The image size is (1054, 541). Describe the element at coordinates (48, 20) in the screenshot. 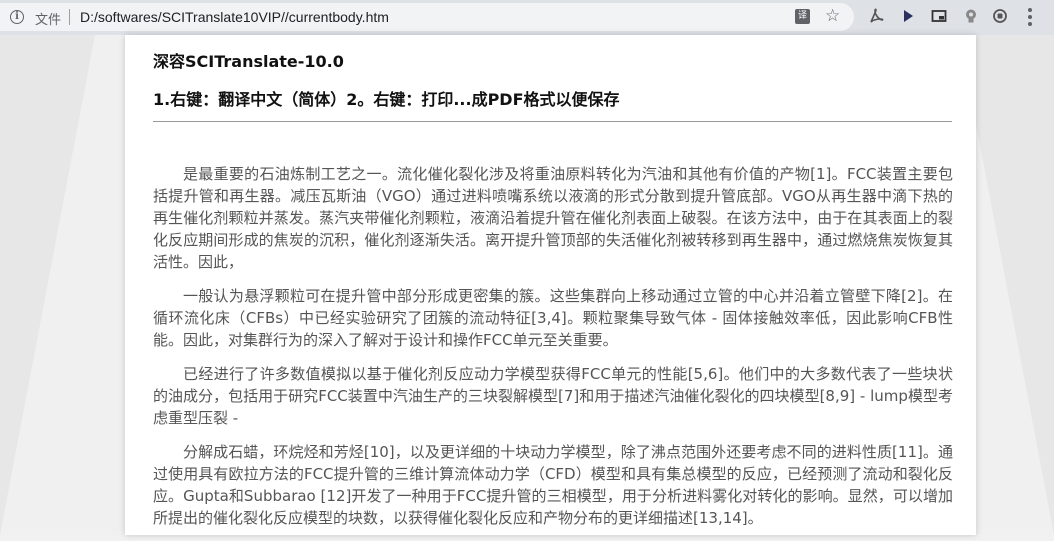

I see `file-label: 文件` at that location.